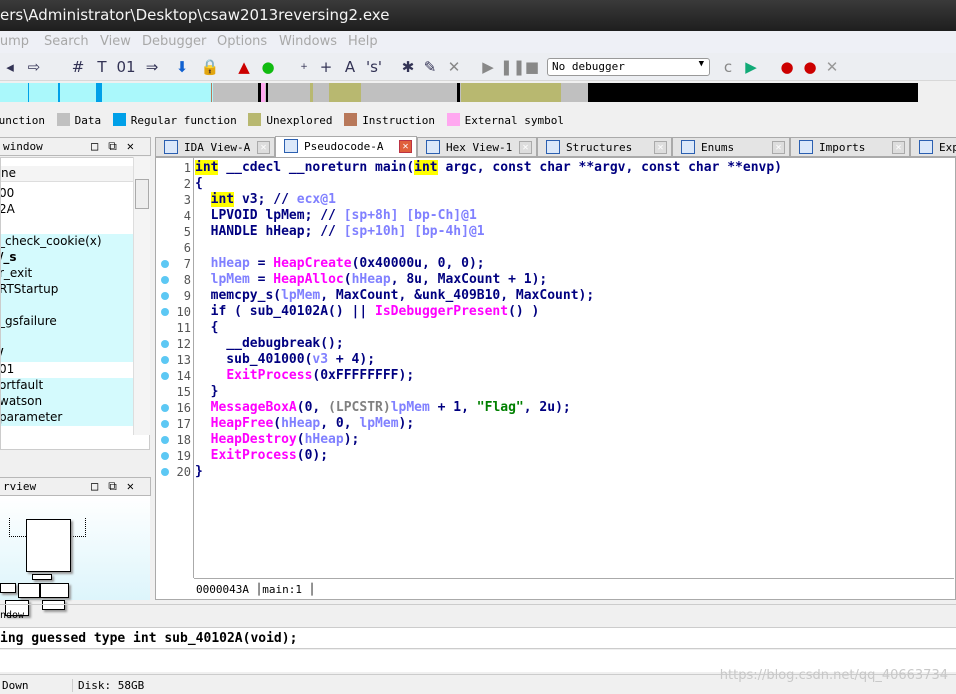 The width and height of the screenshot is (956, 694). What do you see at coordinates (832, 67) in the screenshot?
I see `delete-breakpoint-icon: ✕` at bounding box center [832, 67].